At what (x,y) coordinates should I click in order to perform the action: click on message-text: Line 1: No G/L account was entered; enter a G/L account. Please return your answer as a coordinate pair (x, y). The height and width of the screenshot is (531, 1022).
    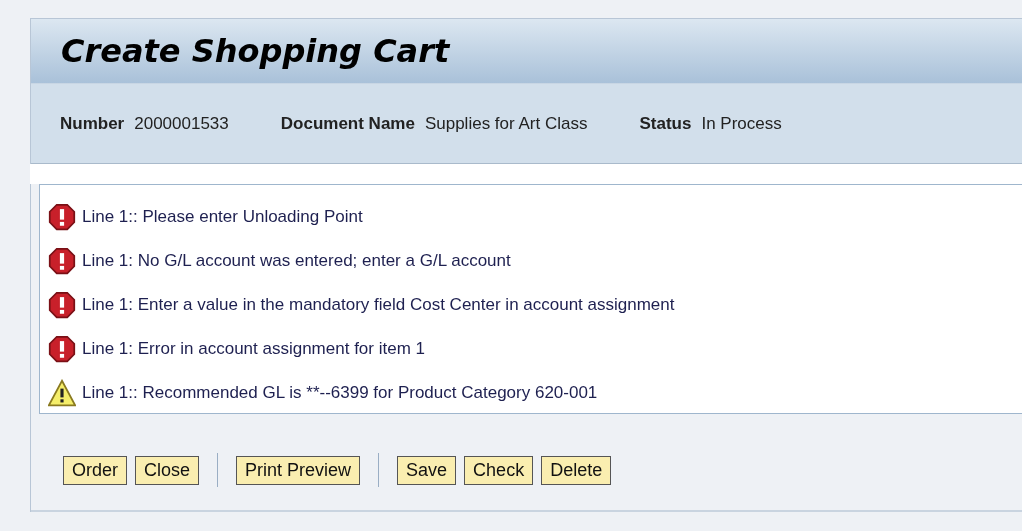
    Looking at the image, I should click on (296, 261).